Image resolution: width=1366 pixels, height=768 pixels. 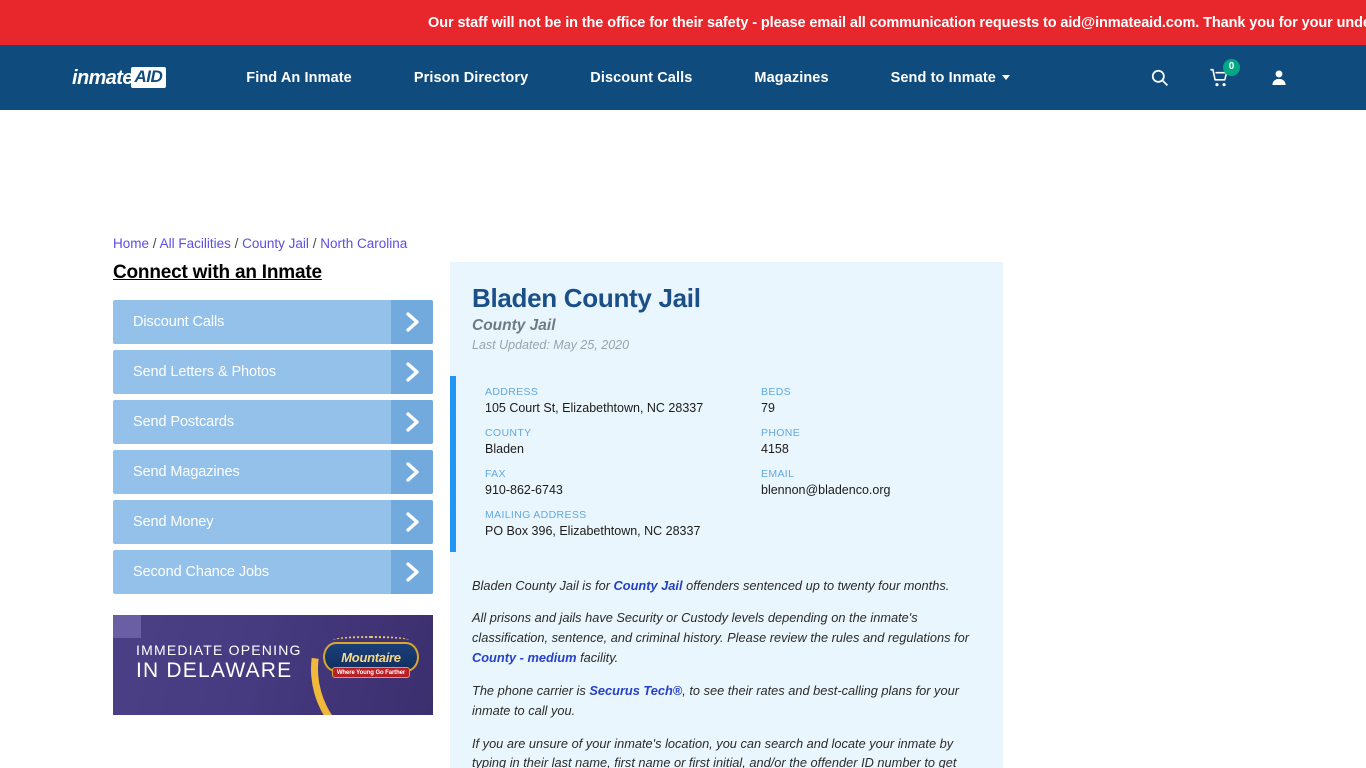 I want to click on ad-text-block: IMMEDIATE OPENING IN DELAWARE, so click(x=219, y=662).